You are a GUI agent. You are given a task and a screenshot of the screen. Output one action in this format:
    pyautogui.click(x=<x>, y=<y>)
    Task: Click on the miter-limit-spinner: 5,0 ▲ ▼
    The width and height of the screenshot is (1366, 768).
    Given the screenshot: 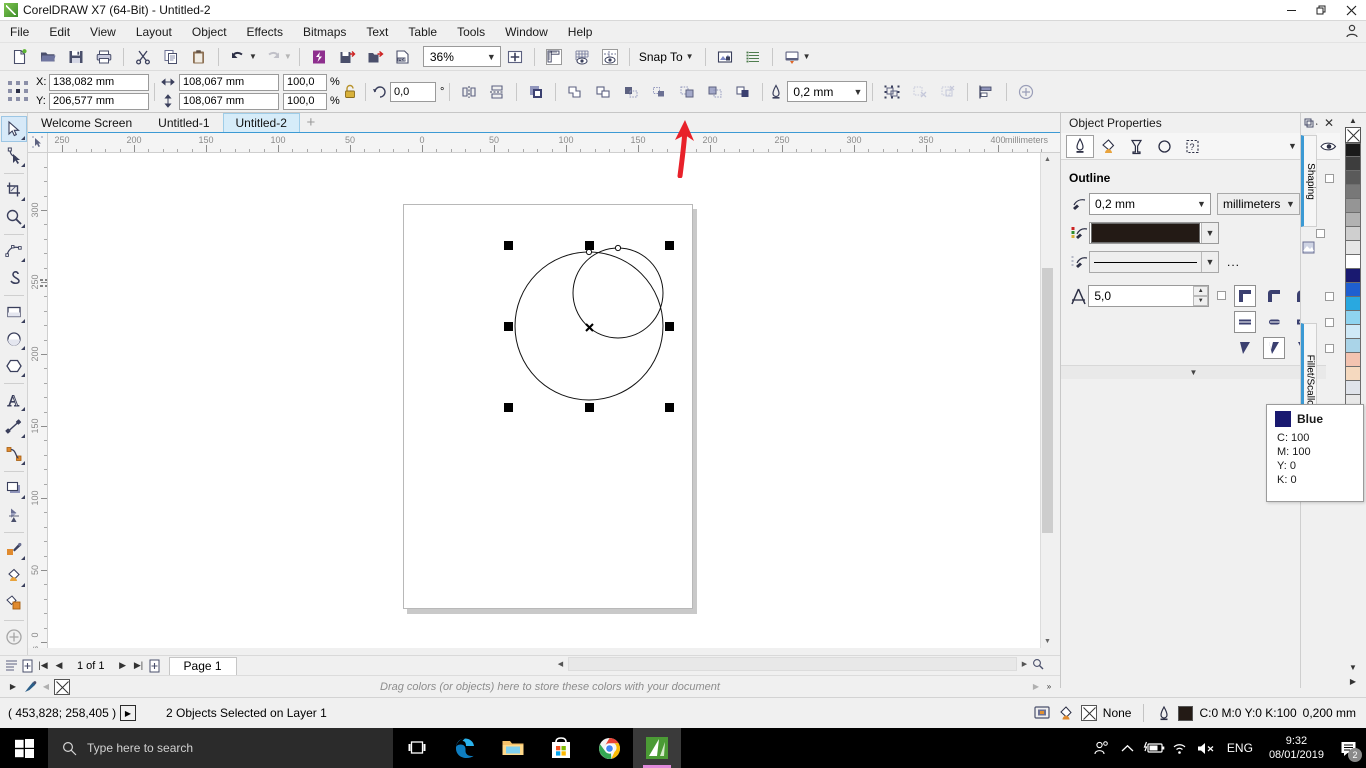 What is the action you would take?
    pyautogui.click(x=1149, y=296)
    